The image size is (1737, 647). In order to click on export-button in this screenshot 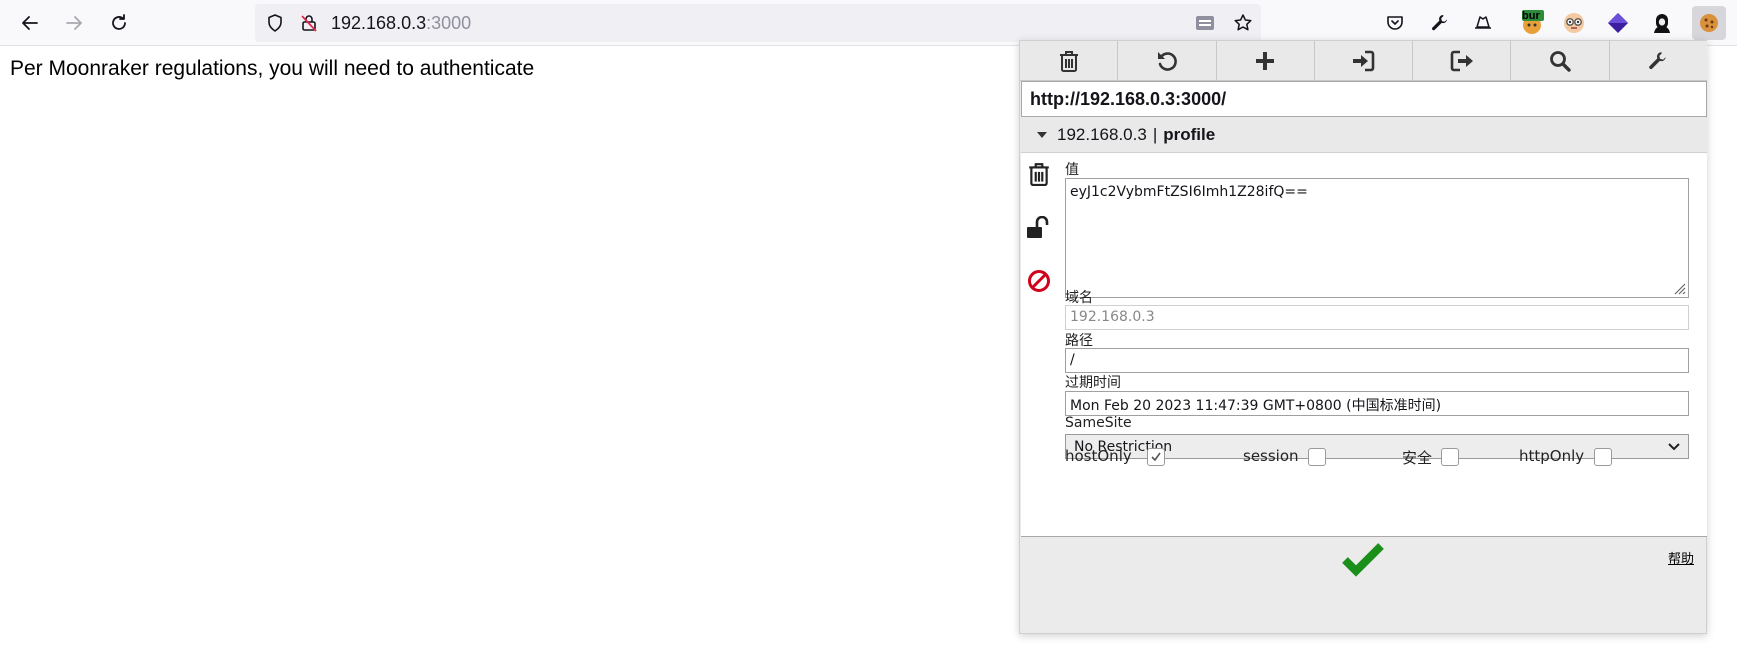, I will do `click(1462, 61)`.